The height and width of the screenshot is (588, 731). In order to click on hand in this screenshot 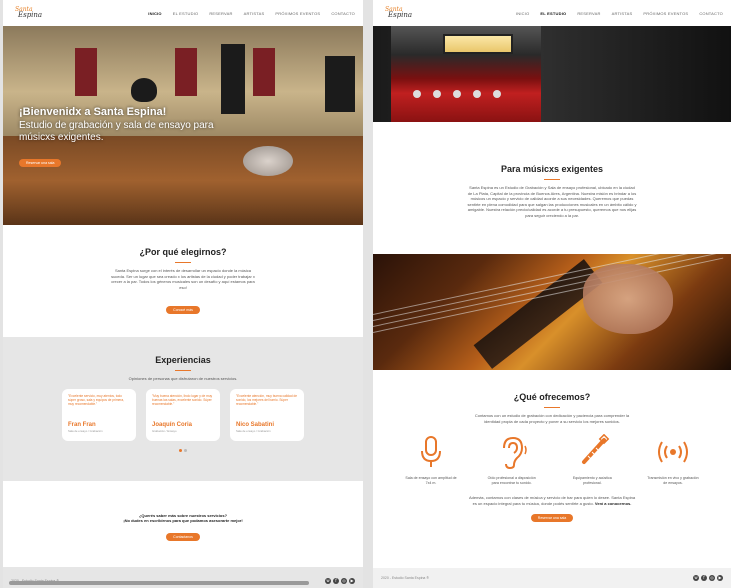, I will do `click(628, 299)`.